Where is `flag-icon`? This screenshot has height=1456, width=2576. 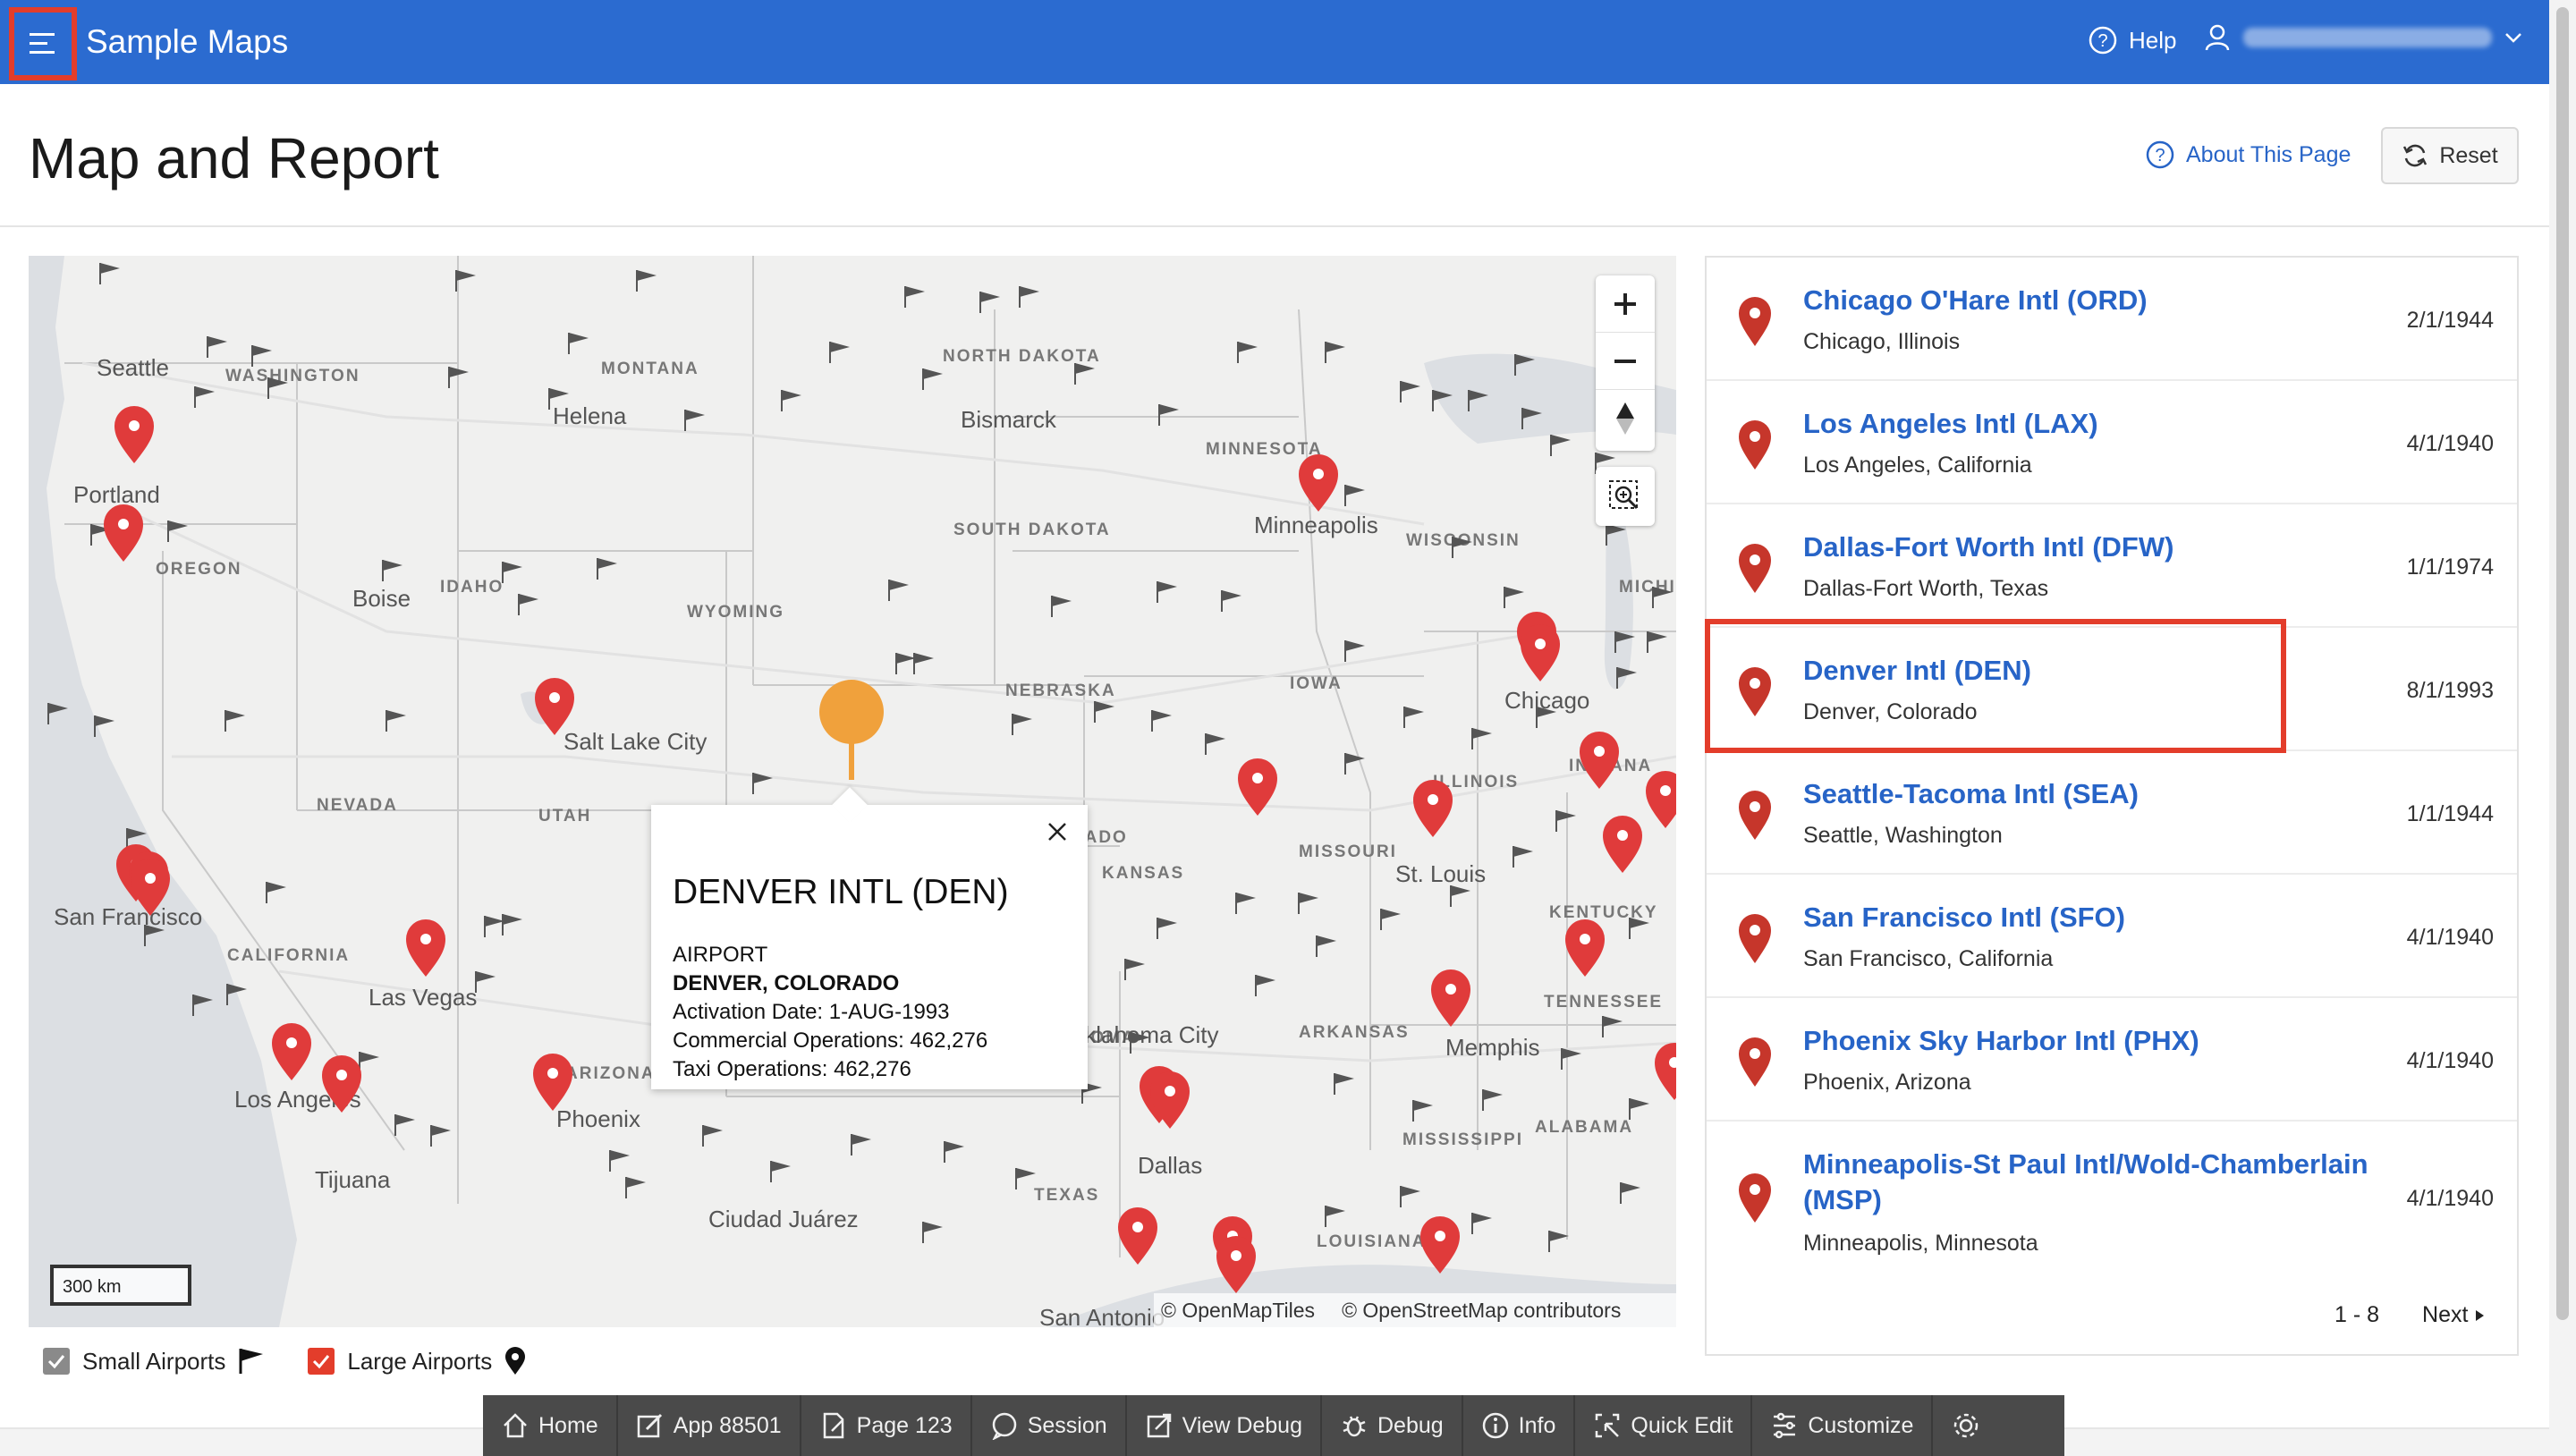
flag-icon is located at coordinates (251, 1361).